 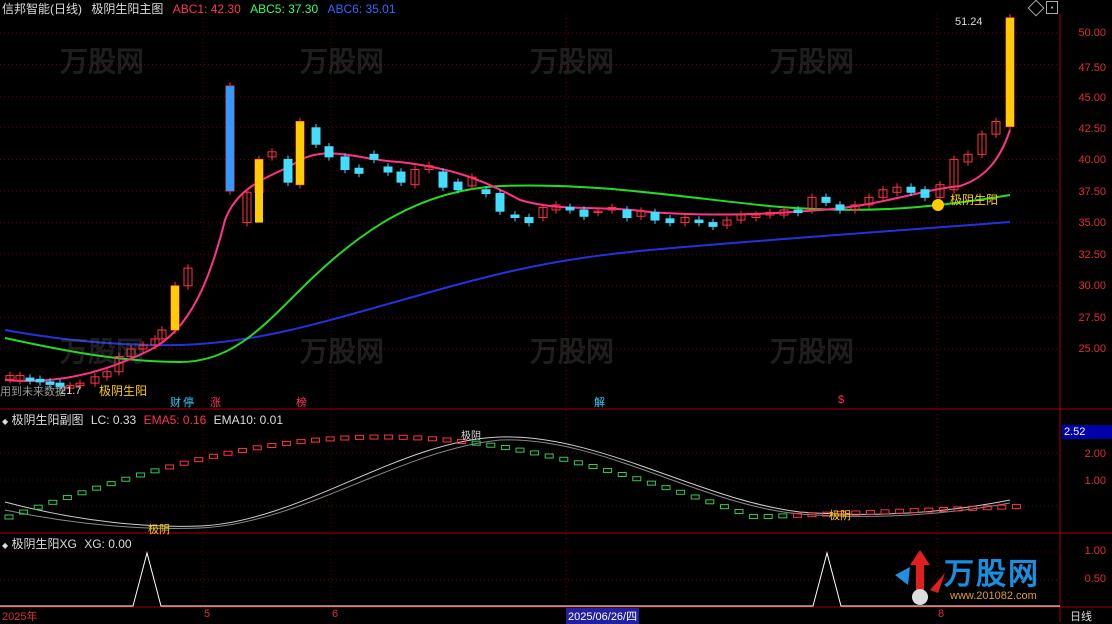 I want to click on y-label: 2.00, so click(x=1095, y=454).